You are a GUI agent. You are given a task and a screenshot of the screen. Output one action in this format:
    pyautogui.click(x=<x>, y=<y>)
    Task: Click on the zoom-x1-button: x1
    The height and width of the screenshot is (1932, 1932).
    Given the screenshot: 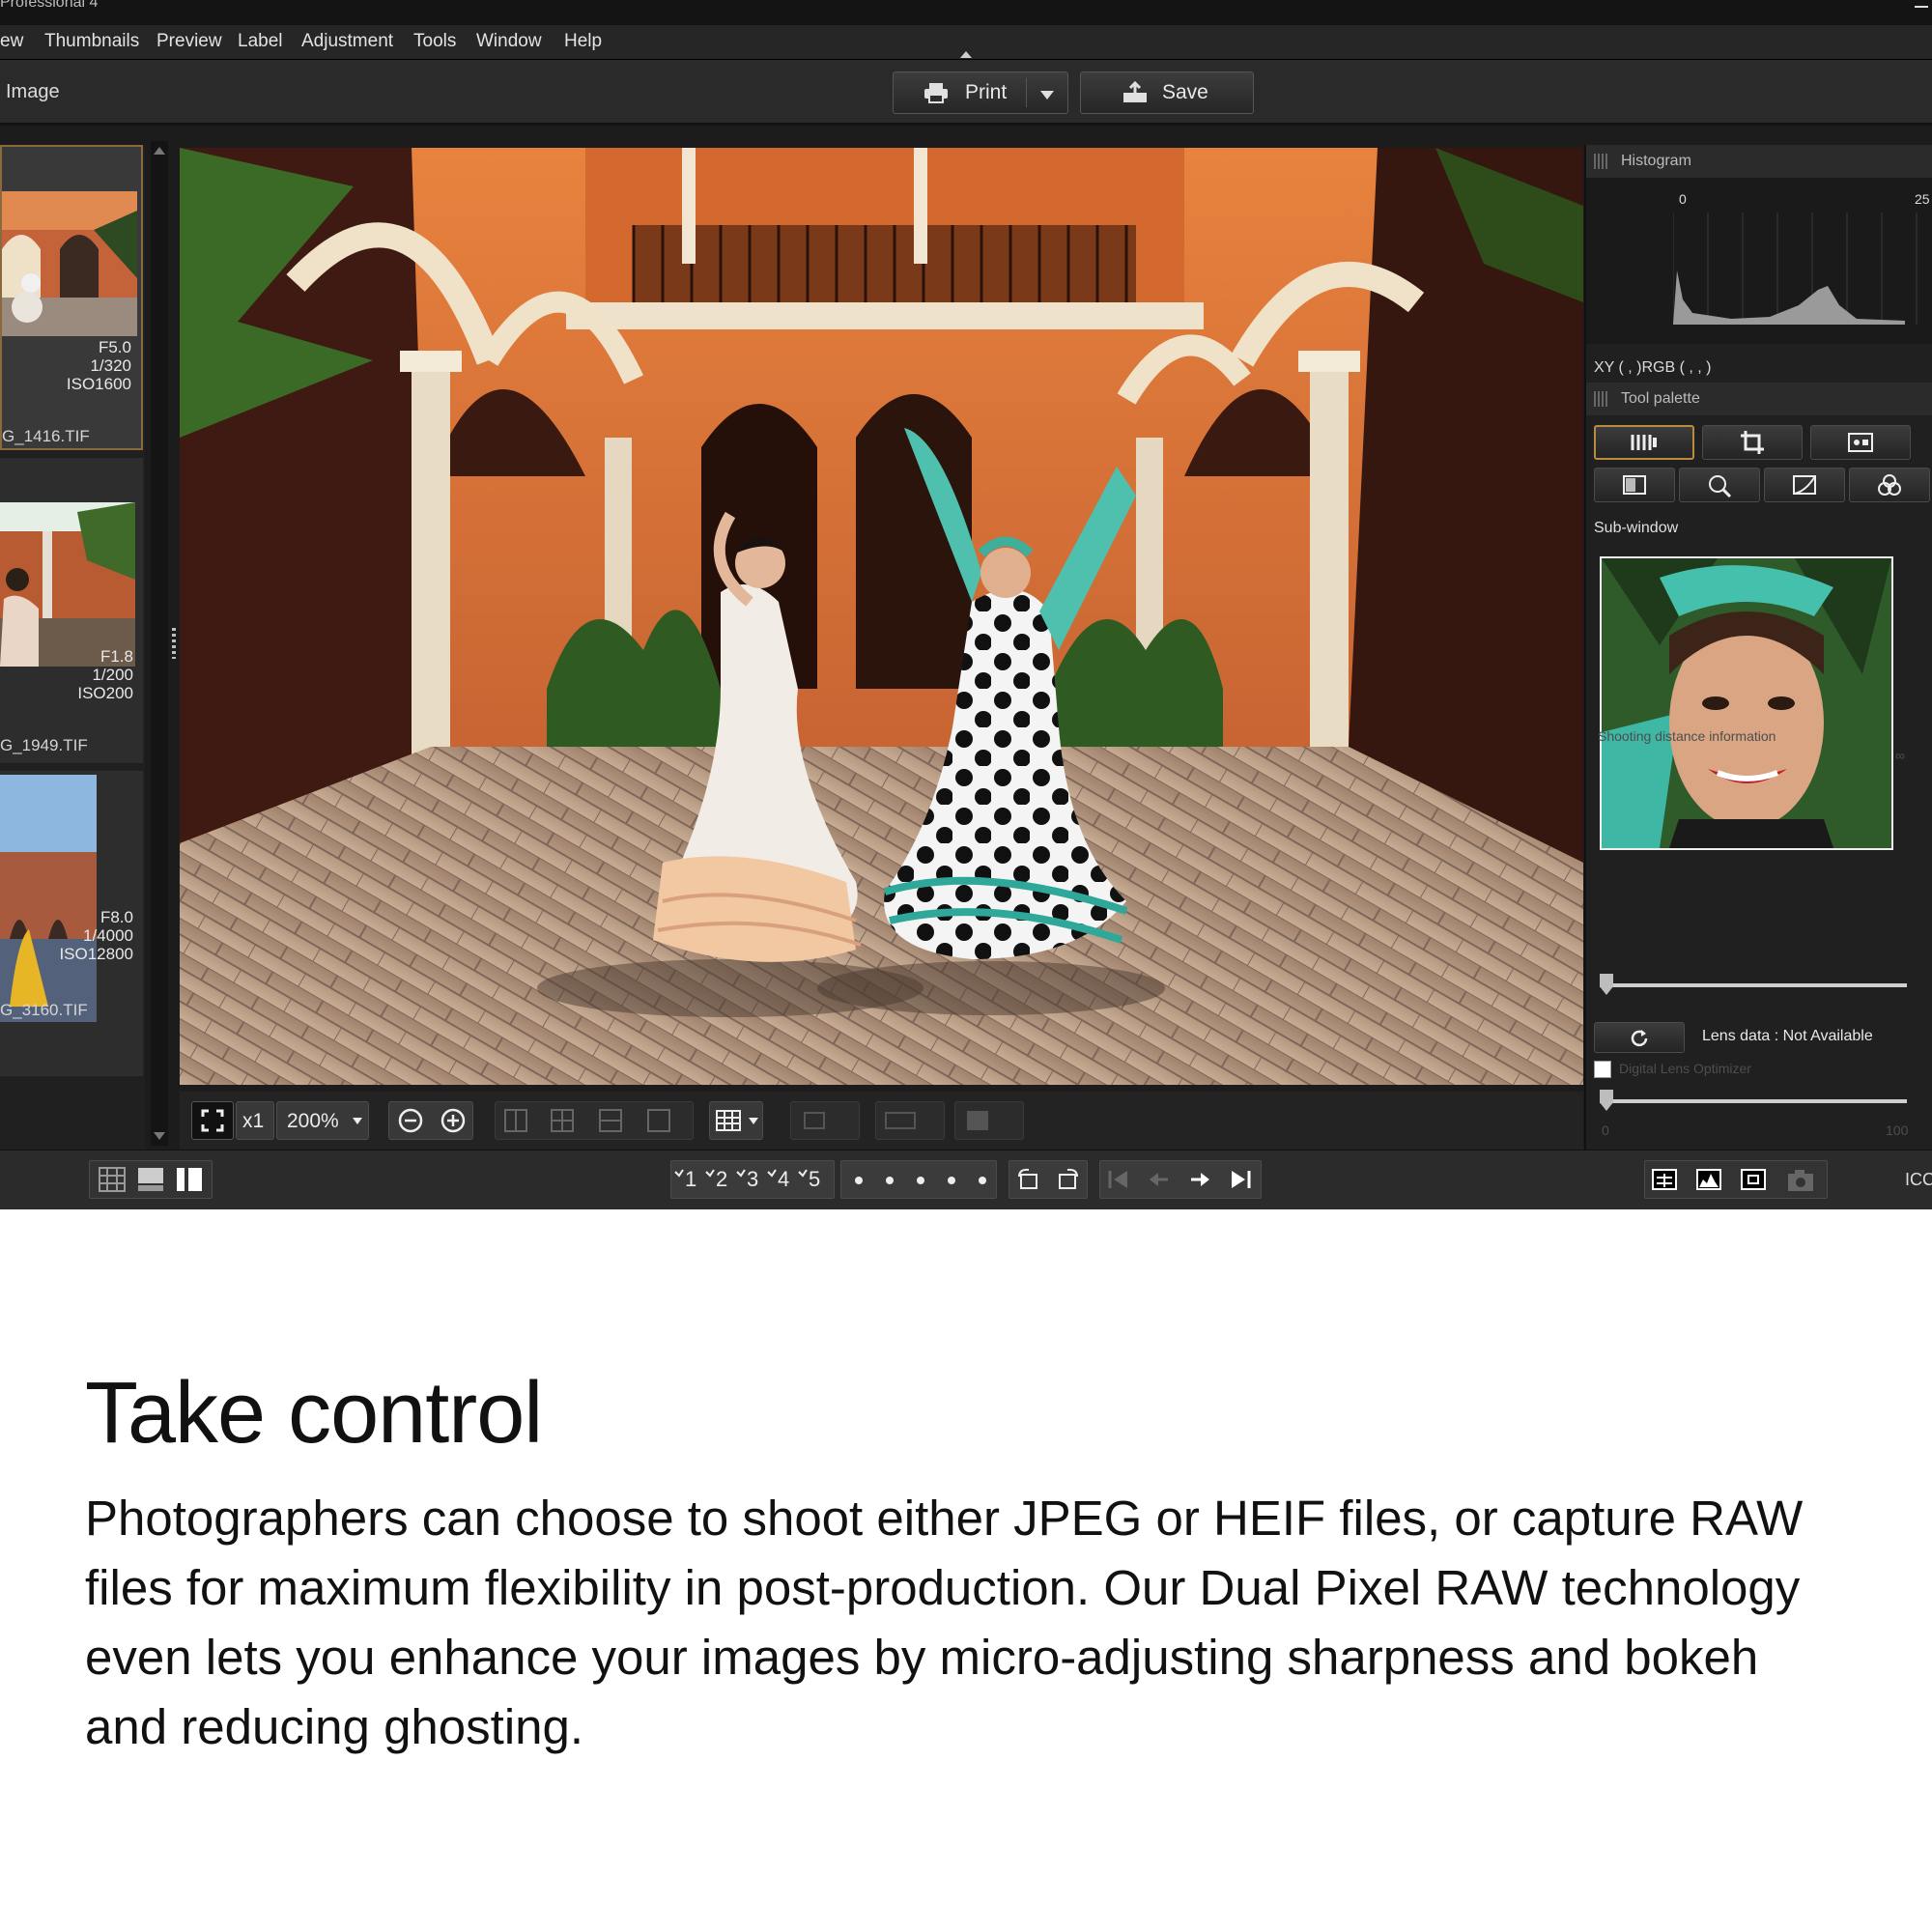 What is the action you would take?
    pyautogui.click(x=255, y=1120)
    